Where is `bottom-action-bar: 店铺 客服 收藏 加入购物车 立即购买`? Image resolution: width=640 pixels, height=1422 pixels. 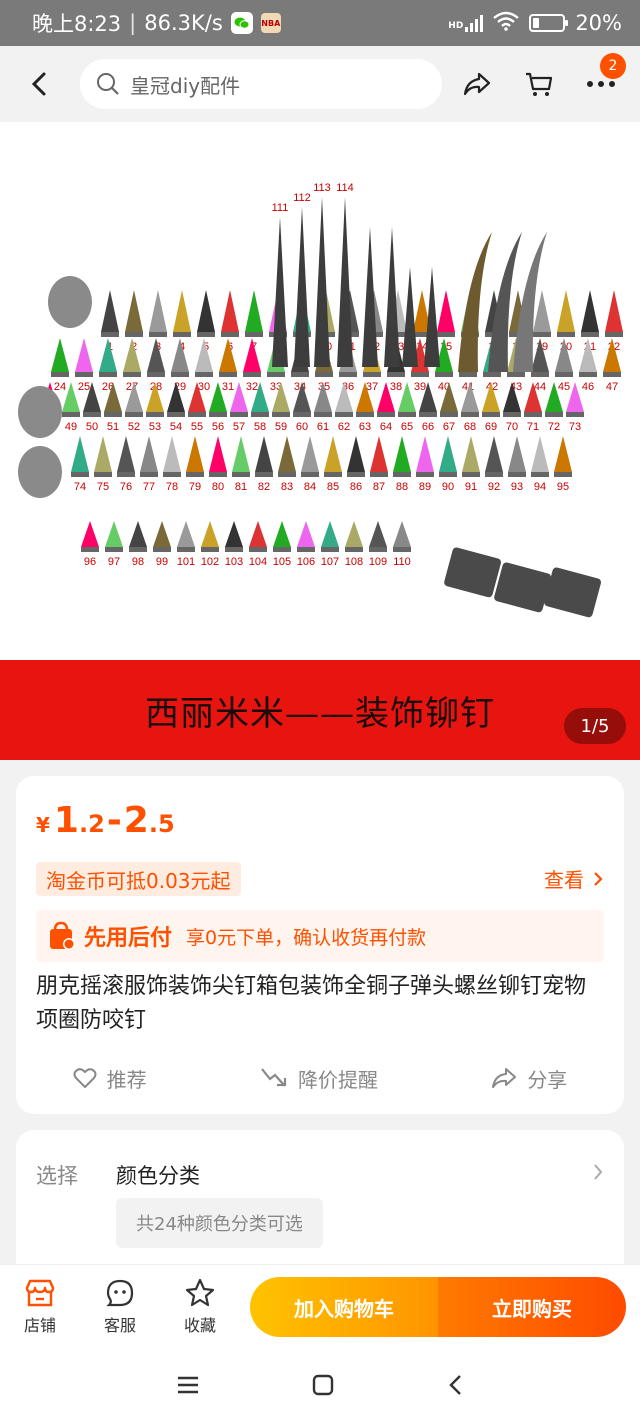
bottom-action-bar: 店铺 客服 收藏 加入购物车 立即购买 is located at coordinates (320, 1306).